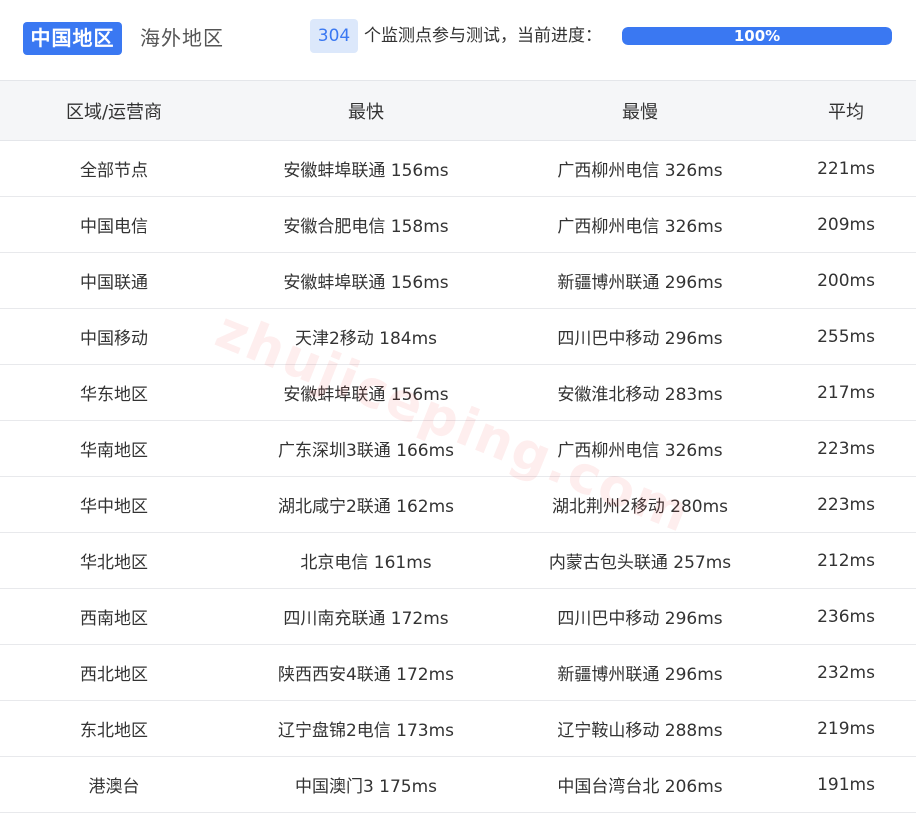 The height and width of the screenshot is (824, 916). Describe the element at coordinates (366, 224) in the screenshot. I see `cell-fastest: 安徽合肥电信 158ms` at that location.